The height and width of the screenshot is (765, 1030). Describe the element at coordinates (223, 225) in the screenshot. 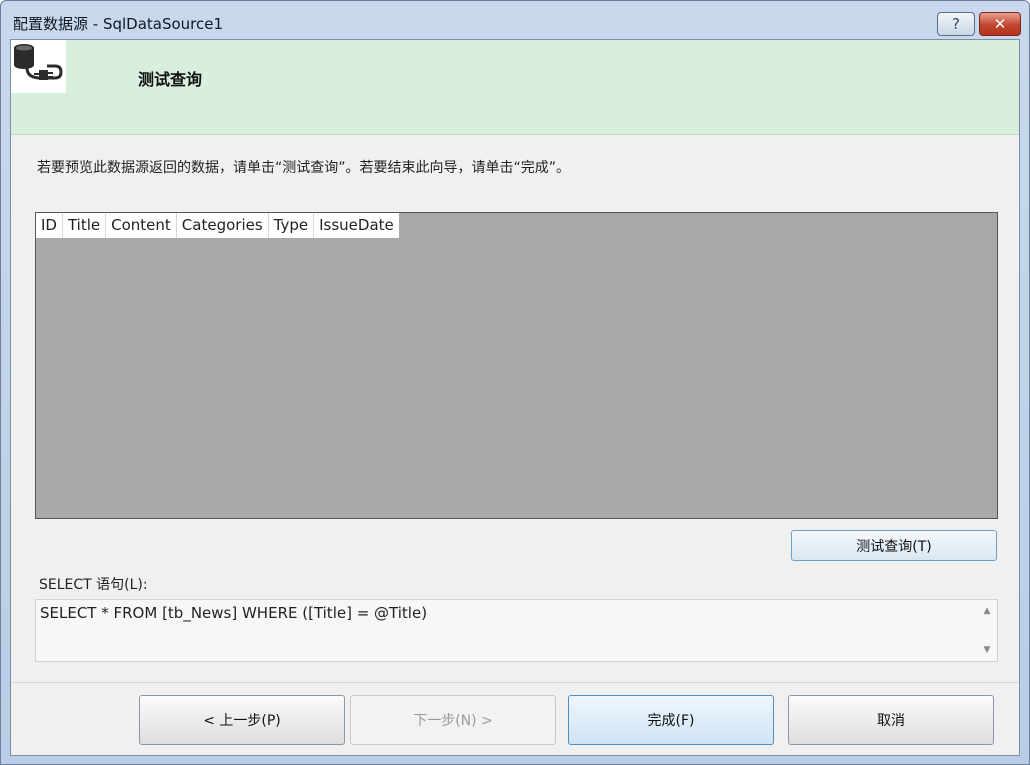

I see `grid-column-header: Categories` at that location.